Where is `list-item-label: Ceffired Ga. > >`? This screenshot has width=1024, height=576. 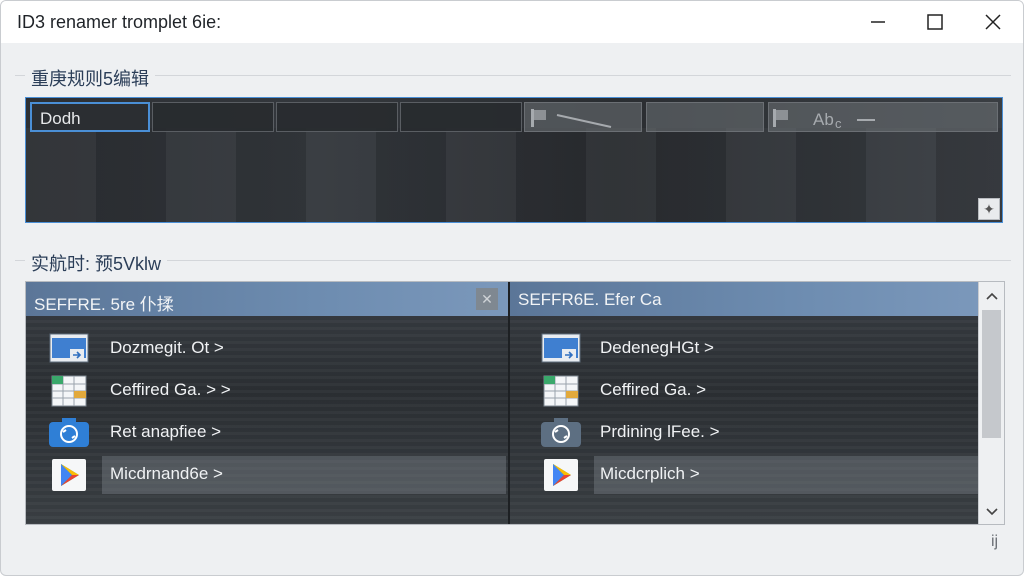 list-item-label: Ceffired Ga. > > is located at coordinates (170, 389).